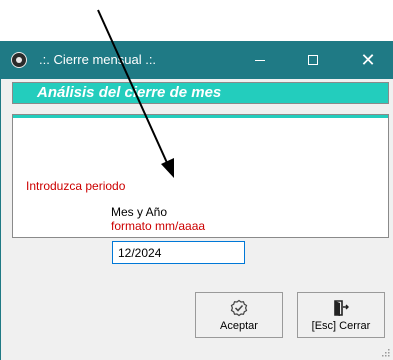 This screenshot has width=393, height=360. What do you see at coordinates (200, 116) in the screenshot?
I see `panel-accent-stripe` at bounding box center [200, 116].